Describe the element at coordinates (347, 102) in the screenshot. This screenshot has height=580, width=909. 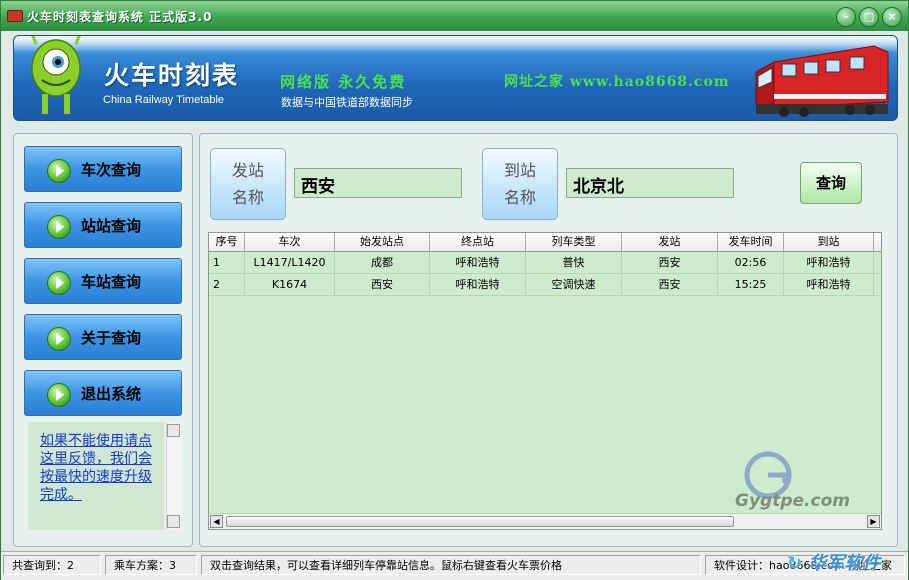
I see `banner-sync-note: 数据与中国铁道部数据同步` at that location.